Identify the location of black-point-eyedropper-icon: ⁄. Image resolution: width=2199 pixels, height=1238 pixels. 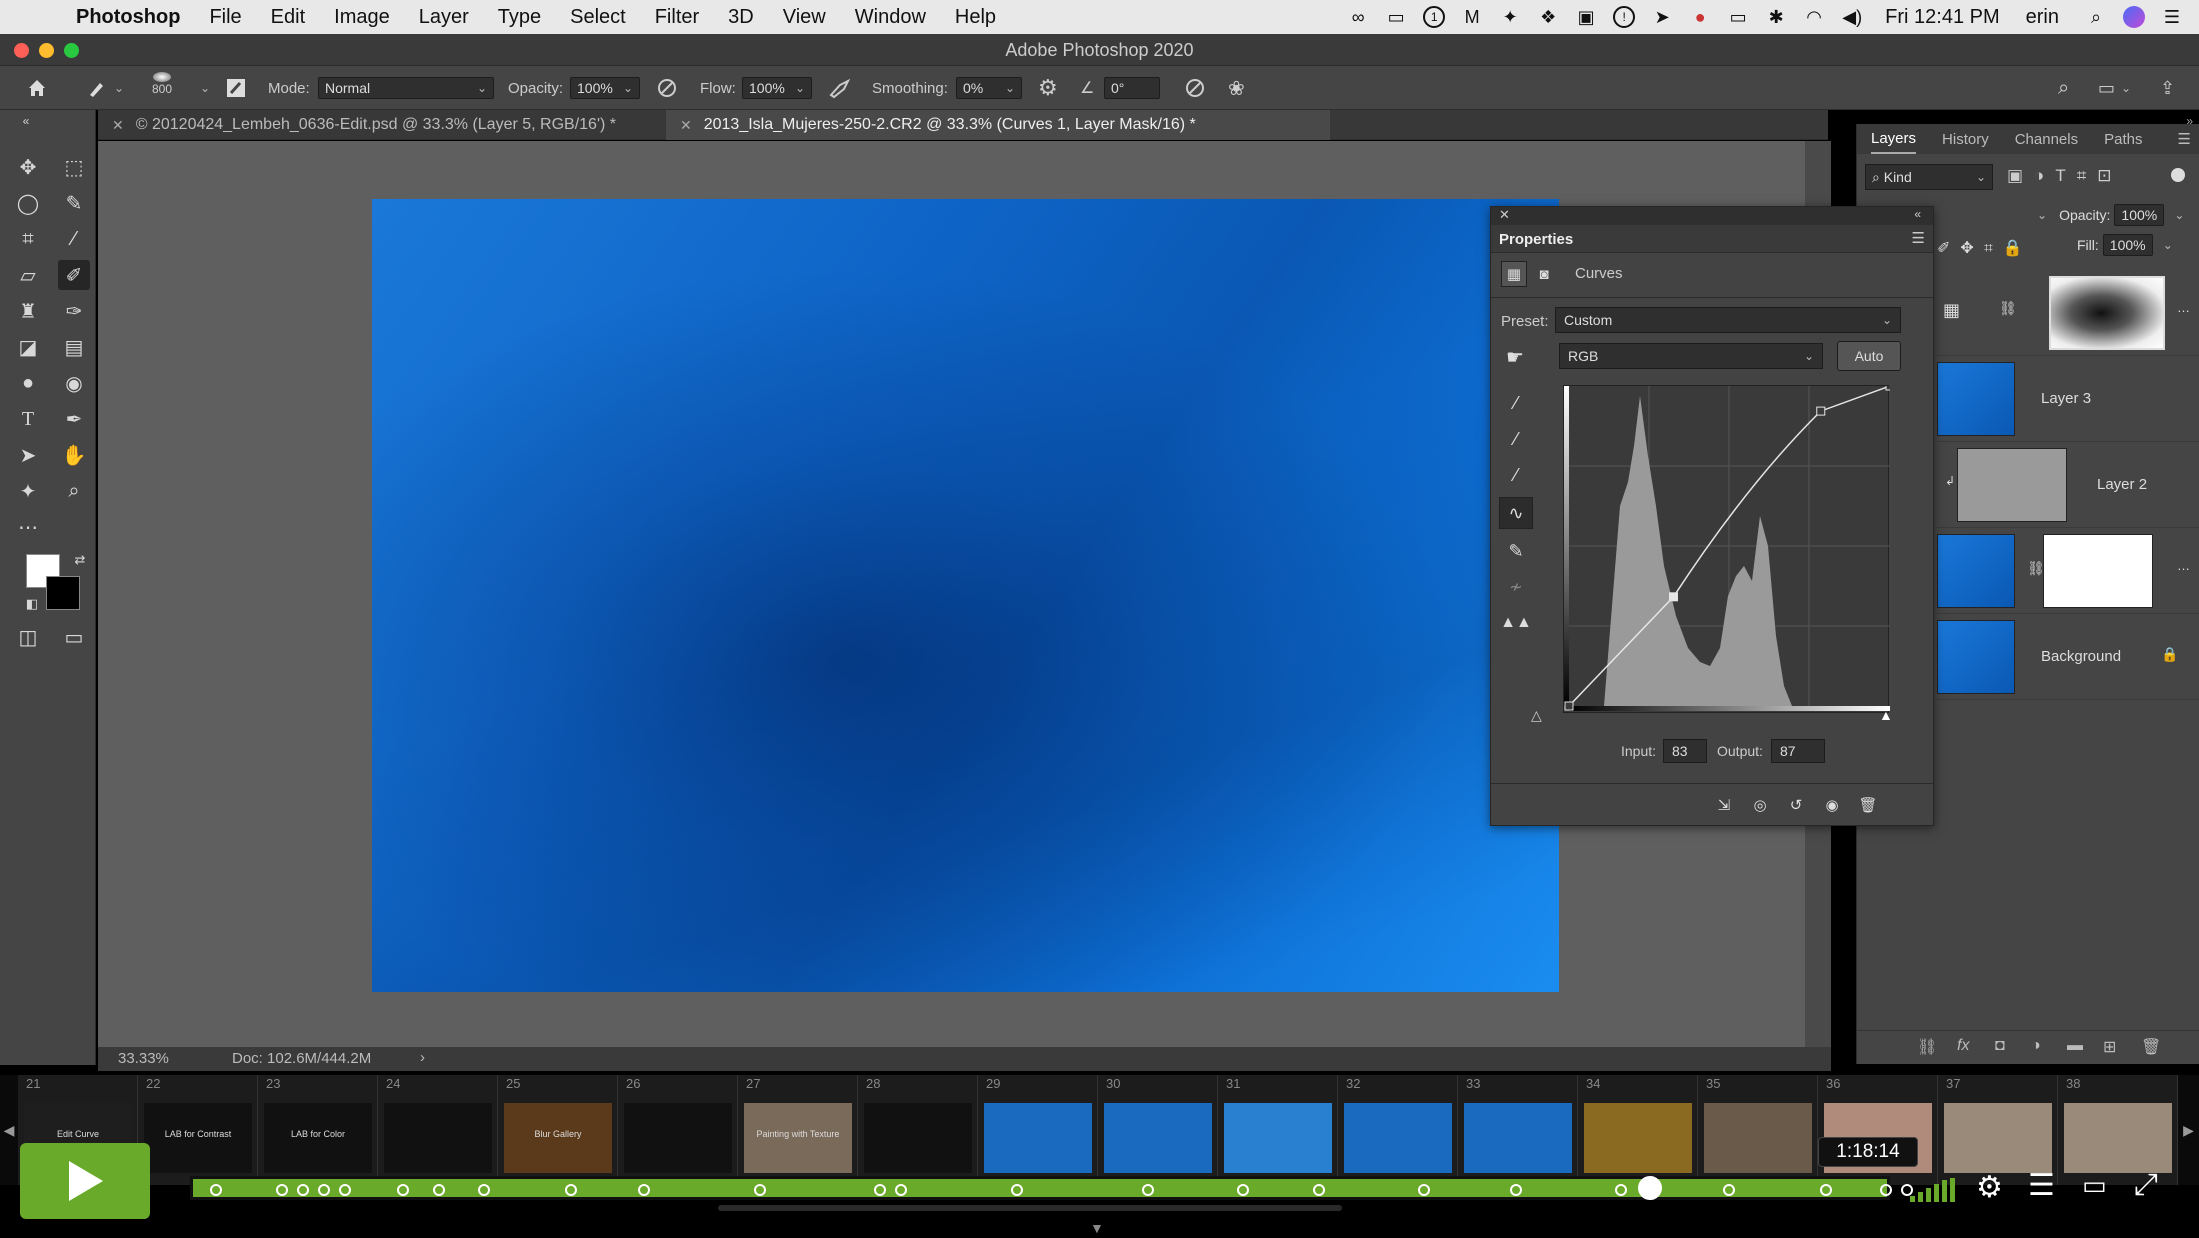
(1516, 403).